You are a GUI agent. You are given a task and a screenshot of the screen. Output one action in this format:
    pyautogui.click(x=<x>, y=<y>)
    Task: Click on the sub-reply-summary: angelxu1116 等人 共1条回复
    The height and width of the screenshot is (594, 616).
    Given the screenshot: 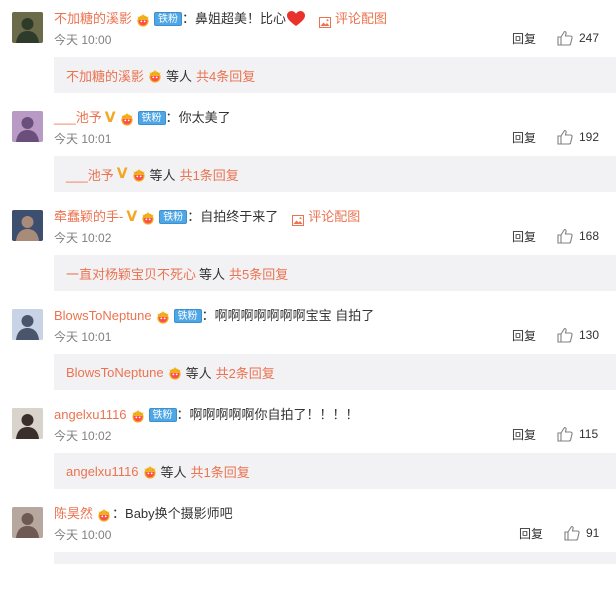 What is the action you would take?
    pyautogui.click(x=335, y=471)
    